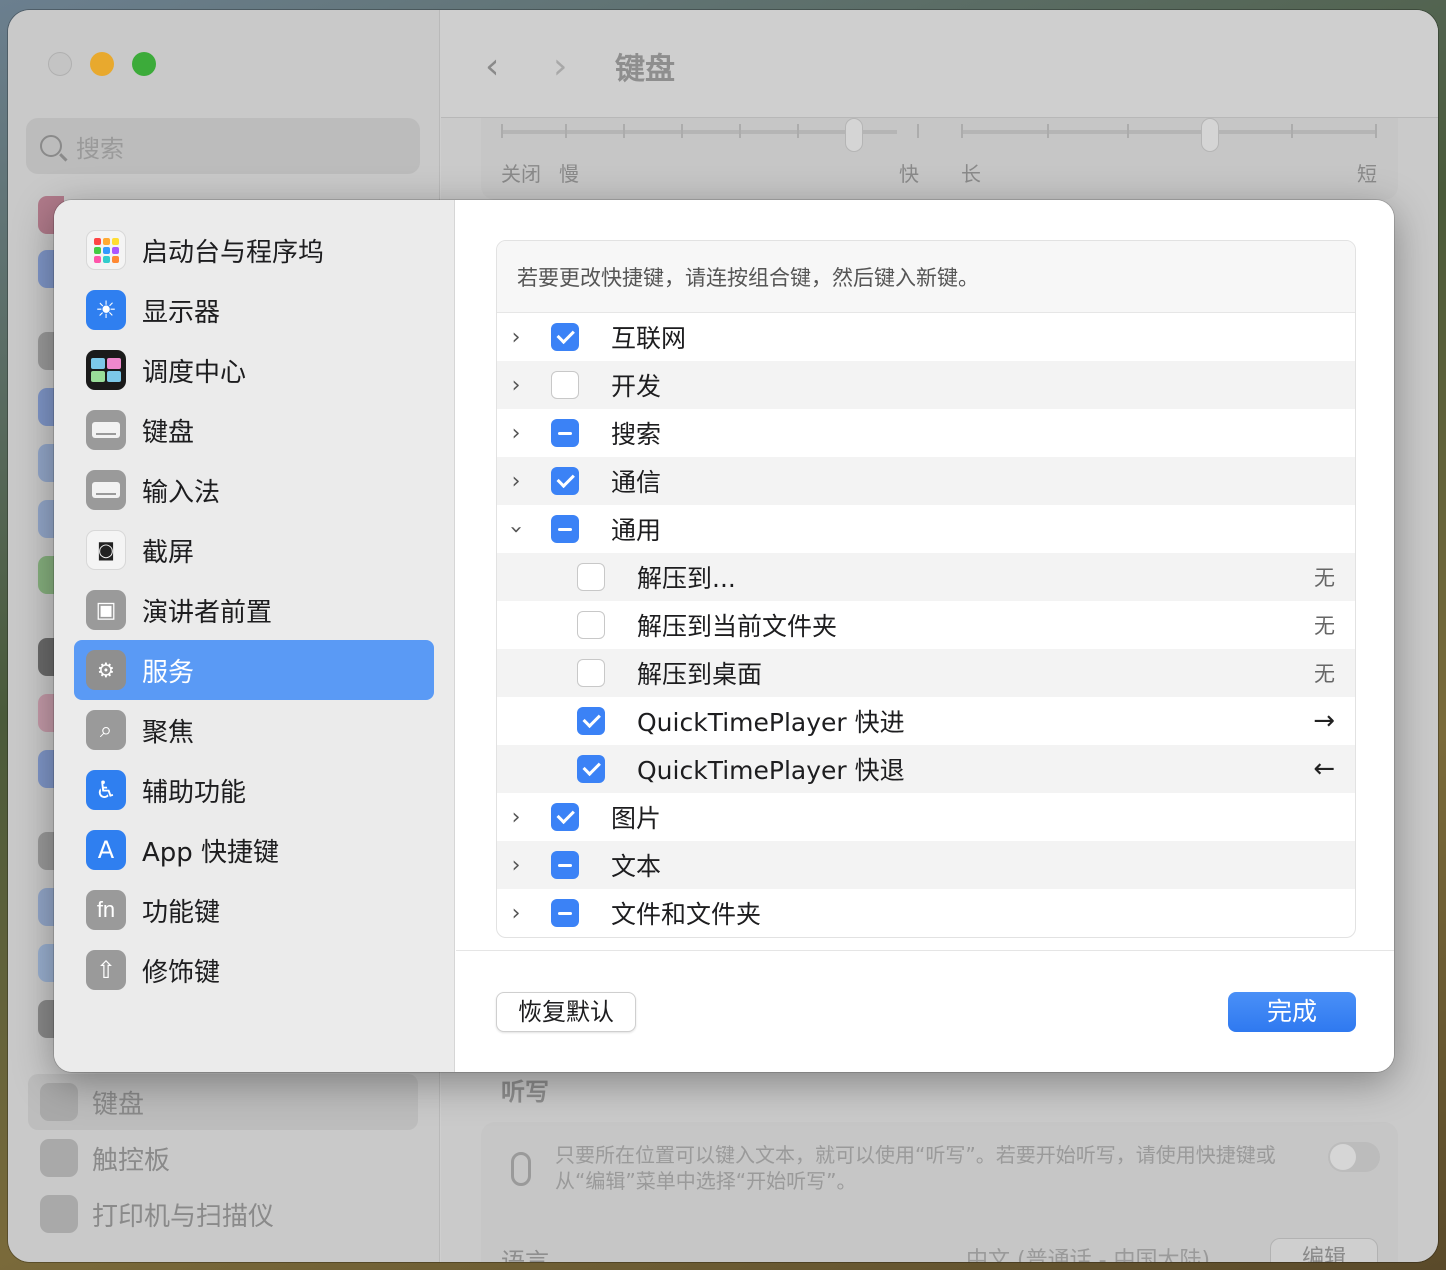 Image resolution: width=1446 pixels, height=1270 pixels. What do you see at coordinates (207, 612) in the screenshot?
I see `sidebar-item-label: 演讲者前置` at bounding box center [207, 612].